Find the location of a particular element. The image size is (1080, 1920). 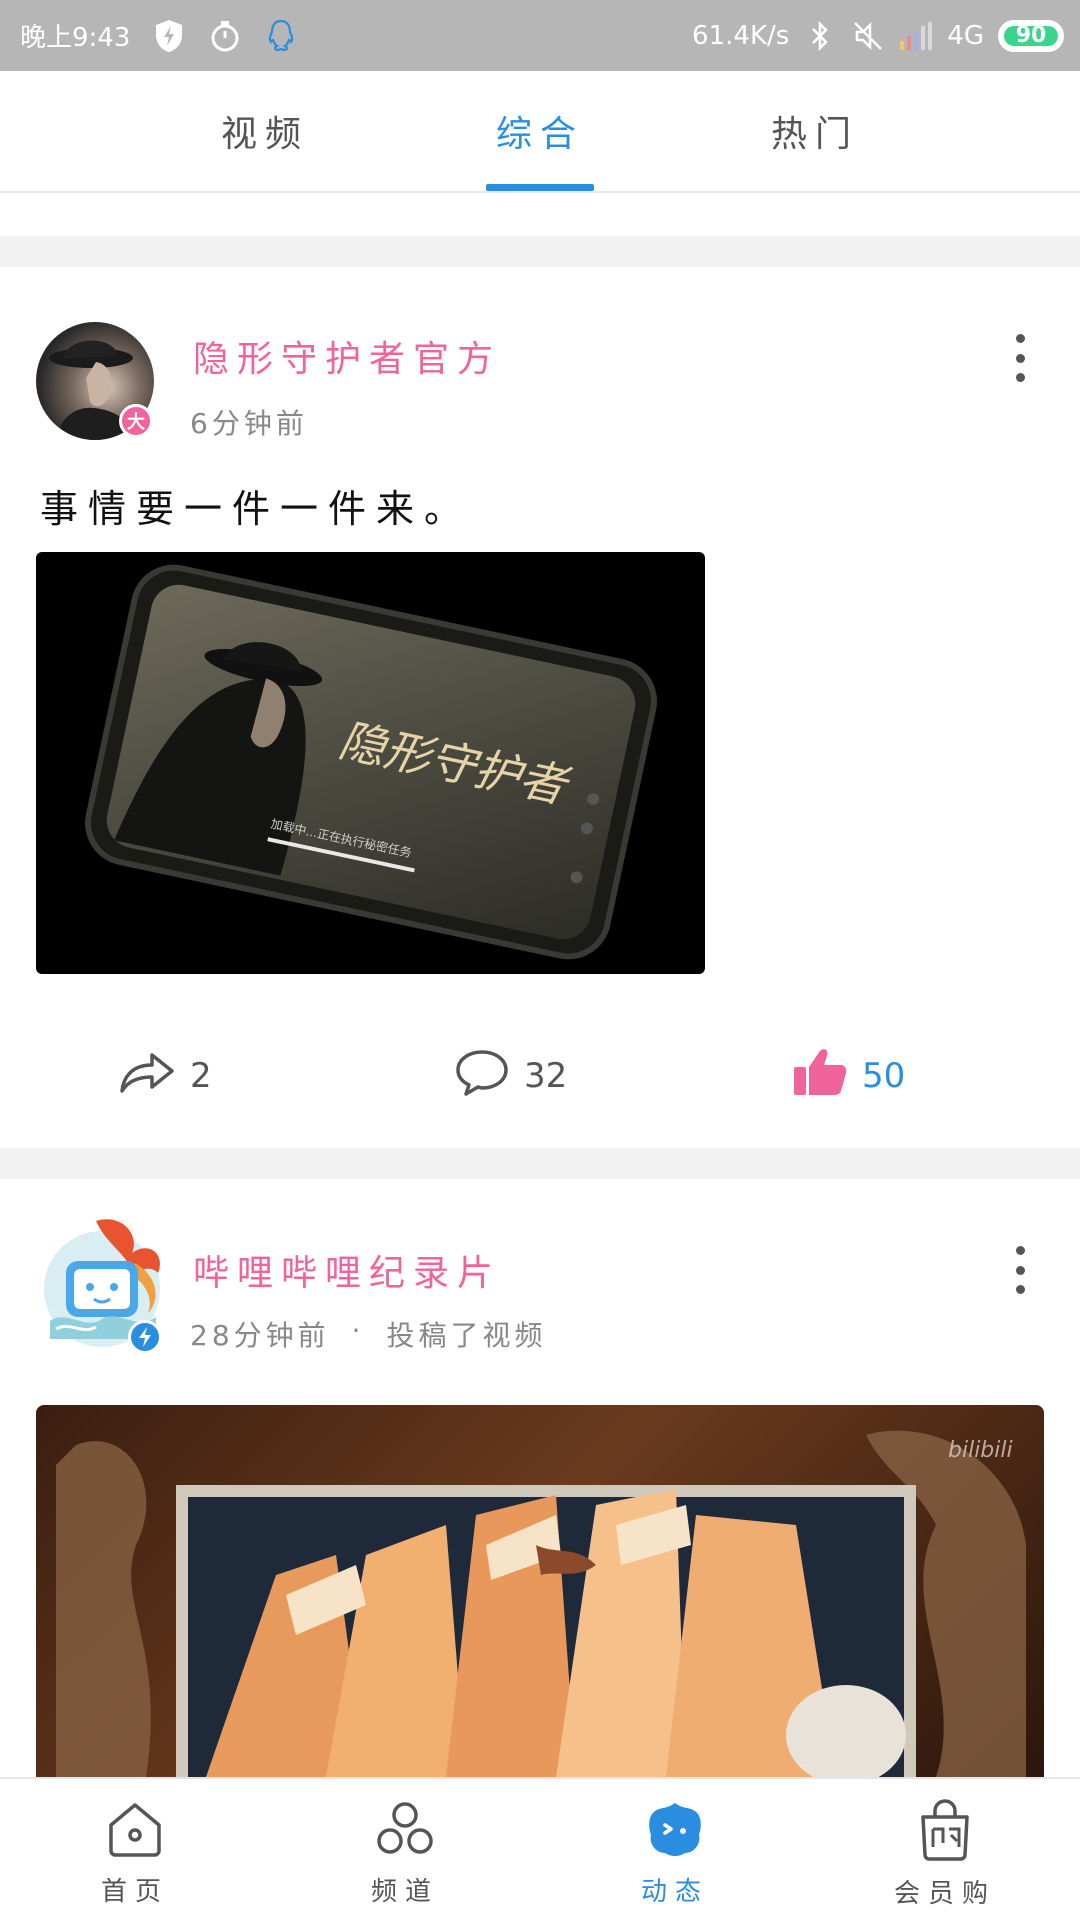

bluetooth-icon is located at coordinates (820, 36).